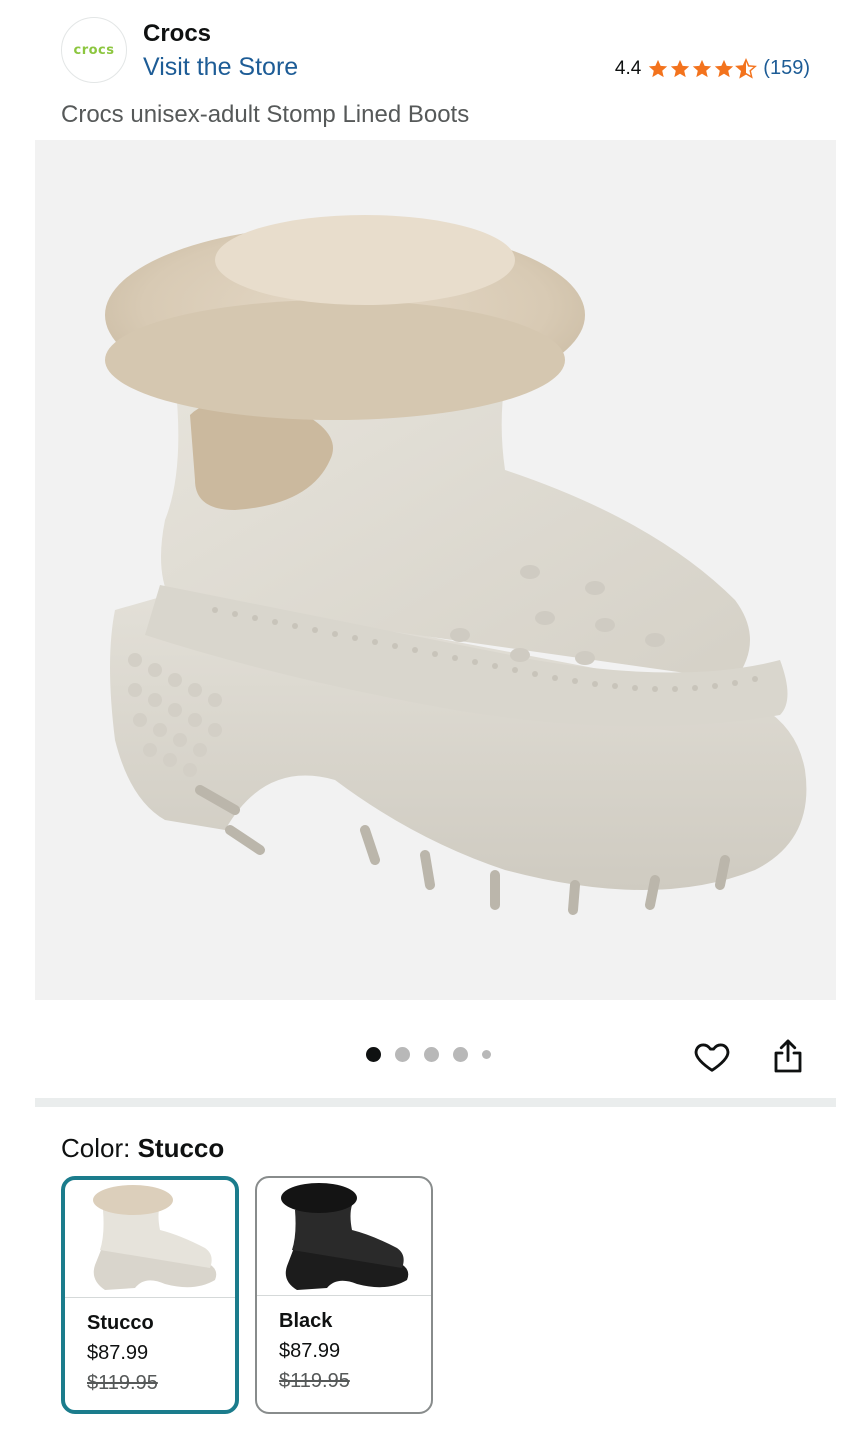  What do you see at coordinates (177, 33) in the screenshot?
I see `brand-name: Crocs` at bounding box center [177, 33].